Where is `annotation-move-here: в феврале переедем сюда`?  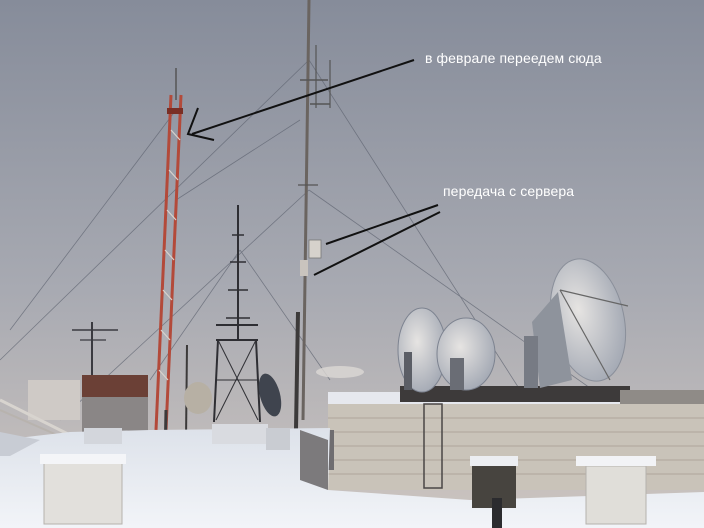
annotation-move-here: в феврале переедем сюда is located at coordinates (513, 58).